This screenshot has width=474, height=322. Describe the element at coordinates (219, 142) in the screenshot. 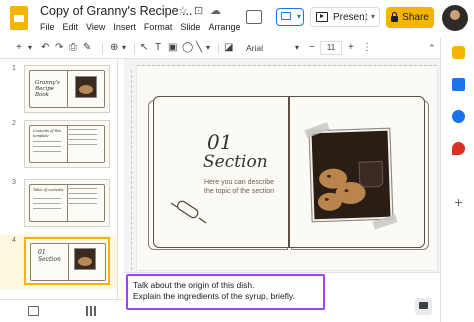

I see `section-number: 01` at that location.